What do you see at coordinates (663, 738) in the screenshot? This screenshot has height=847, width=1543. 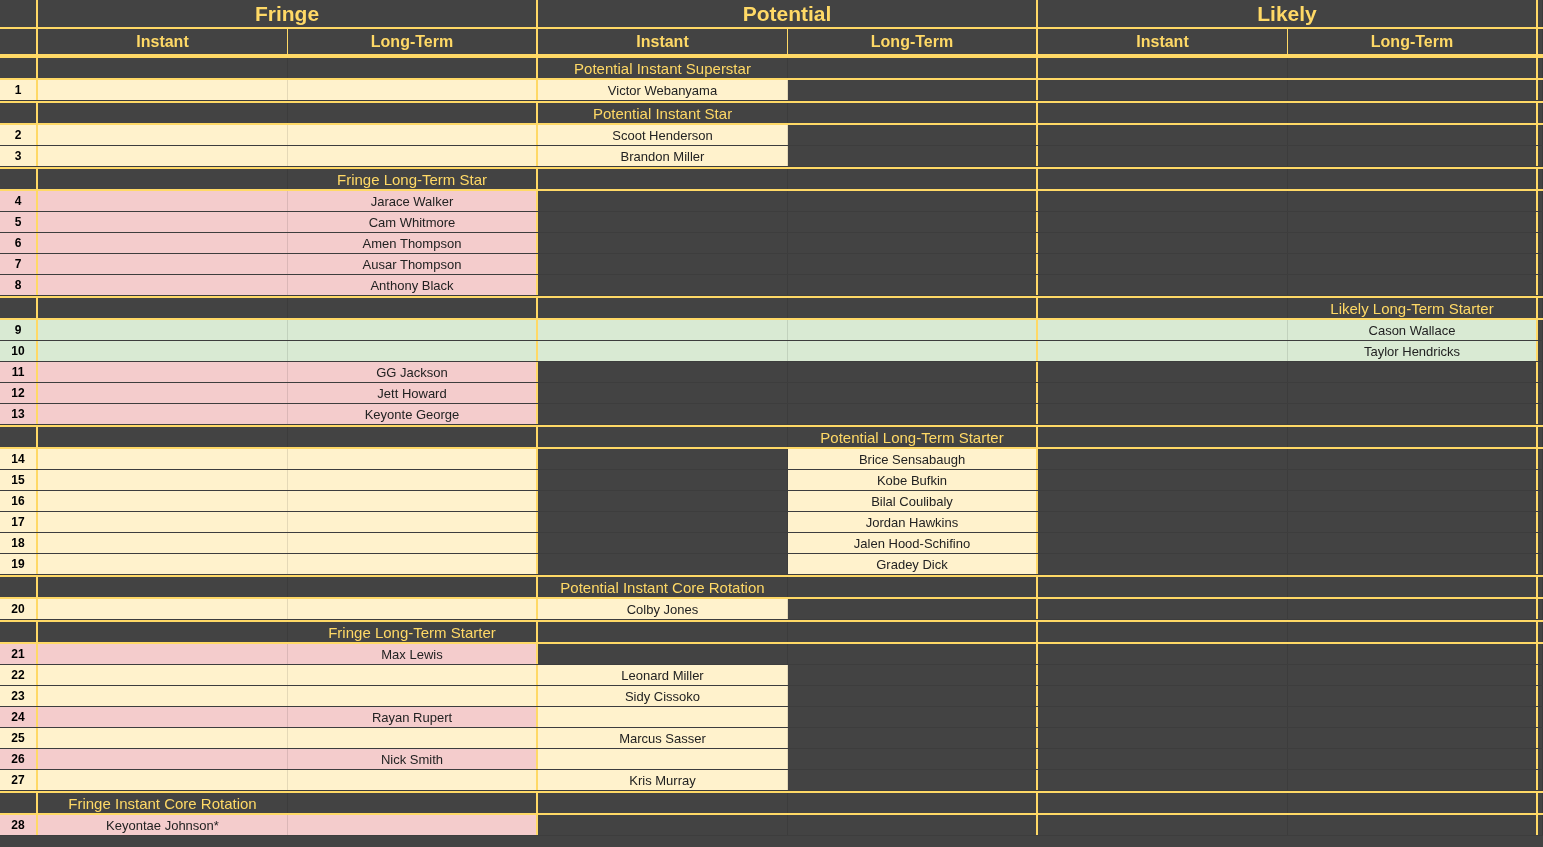 I see `table-cell: Marcus Sasser` at bounding box center [663, 738].